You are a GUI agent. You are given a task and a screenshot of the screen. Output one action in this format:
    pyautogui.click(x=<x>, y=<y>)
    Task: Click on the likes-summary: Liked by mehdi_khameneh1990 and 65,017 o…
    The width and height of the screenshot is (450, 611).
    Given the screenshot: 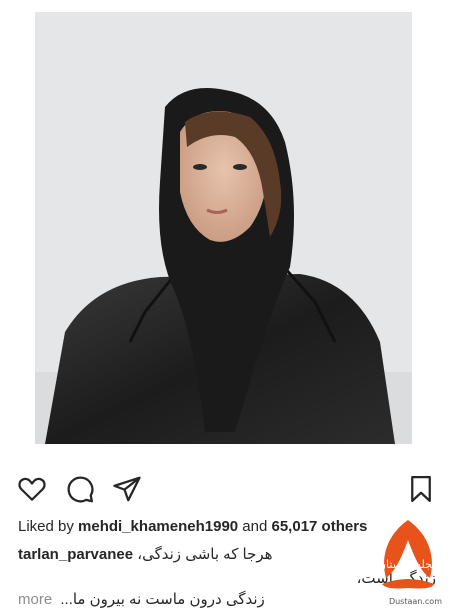 What is the action you would take?
    pyautogui.click(x=192, y=526)
    